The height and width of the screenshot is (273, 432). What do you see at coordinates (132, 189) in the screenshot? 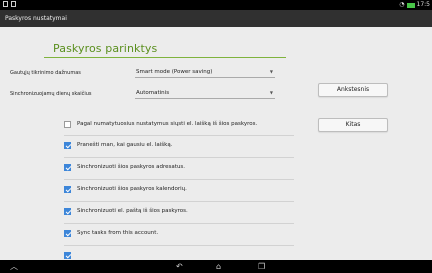
I see `option-label: Sinchronizuoti šios paskyros kalendorių.` at bounding box center [132, 189].